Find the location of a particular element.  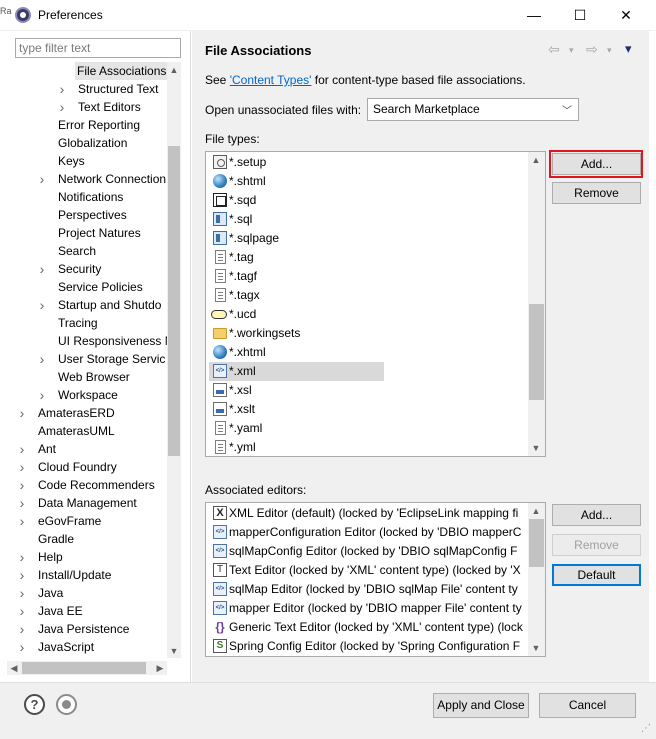

tree-item: AmaterasUML is located at coordinates (87, 431).